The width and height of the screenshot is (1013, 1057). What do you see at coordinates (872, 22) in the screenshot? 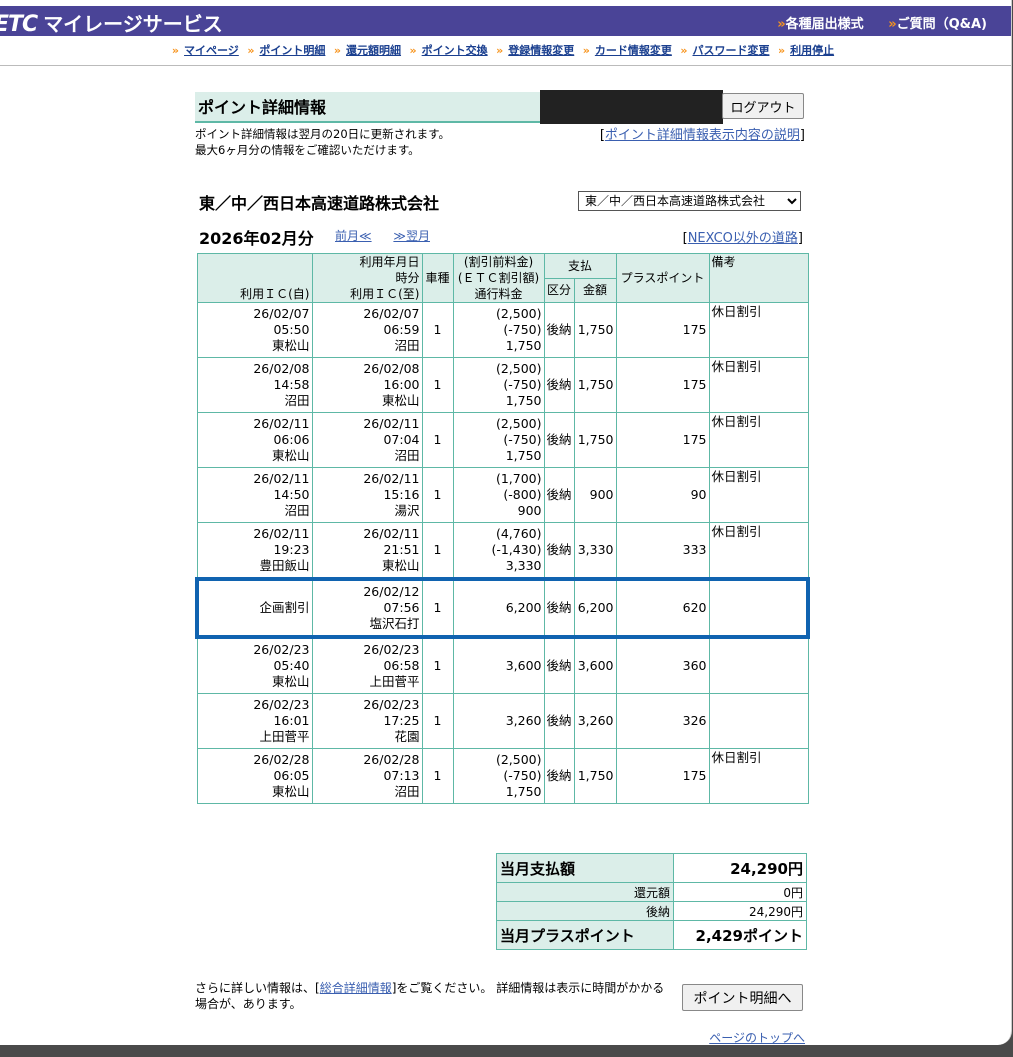
I see `header-links: »各種届出様式 »ご質問（Q&A)` at bounding box center [872, 22].